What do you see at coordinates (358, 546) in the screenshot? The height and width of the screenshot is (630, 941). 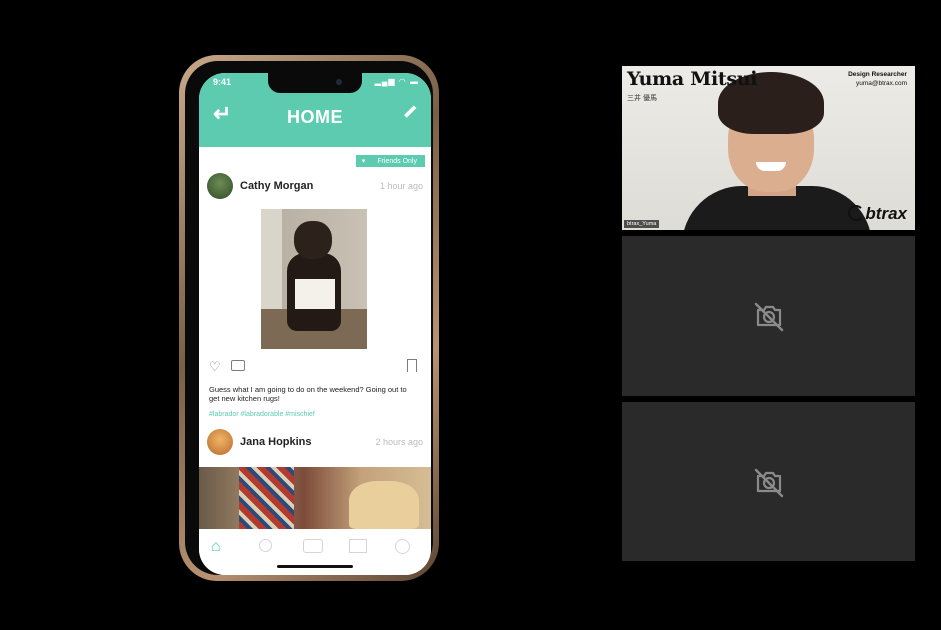 I see `messages-tab-icon` at bounding box center [358, 546].